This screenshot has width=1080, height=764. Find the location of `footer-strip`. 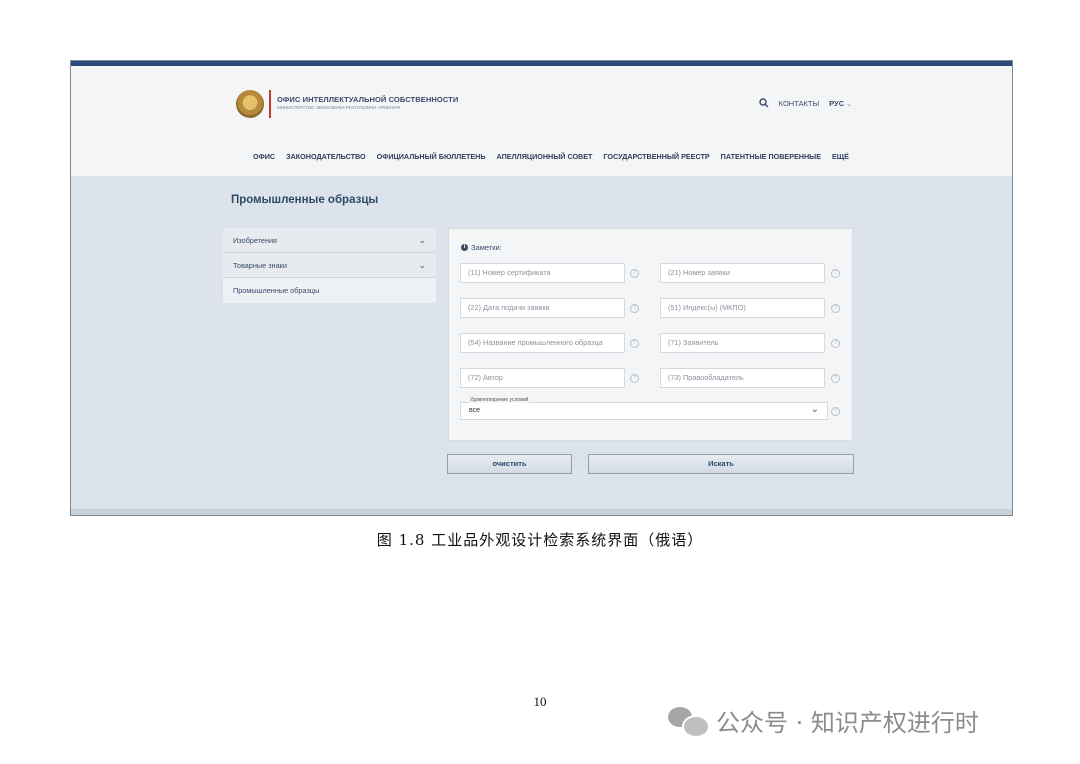

footer-strip is located at coordinates (541, 512).